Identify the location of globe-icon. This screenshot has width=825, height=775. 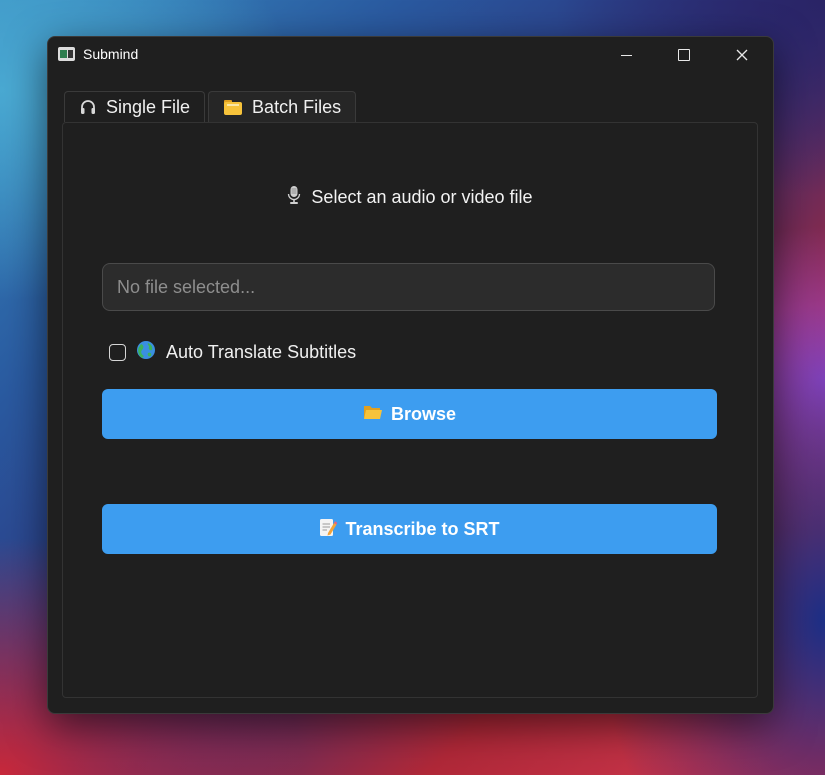
(146, 352).